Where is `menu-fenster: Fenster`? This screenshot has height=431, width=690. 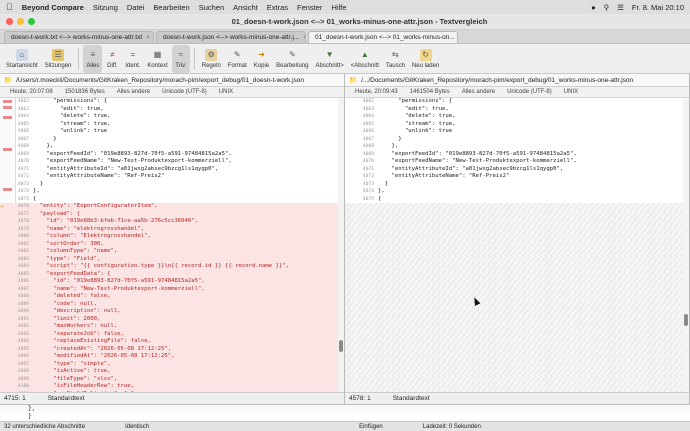 menu-fenster: Fenster is located at coordinates (309, 7).